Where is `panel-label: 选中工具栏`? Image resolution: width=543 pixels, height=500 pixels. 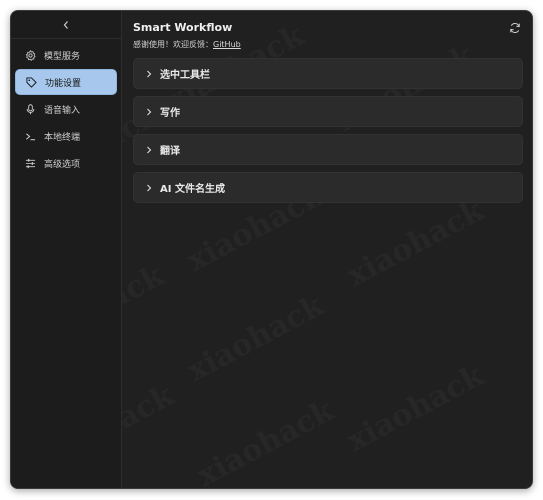 panel-label: 选中工具栏 is located at coordinates (185, 75).